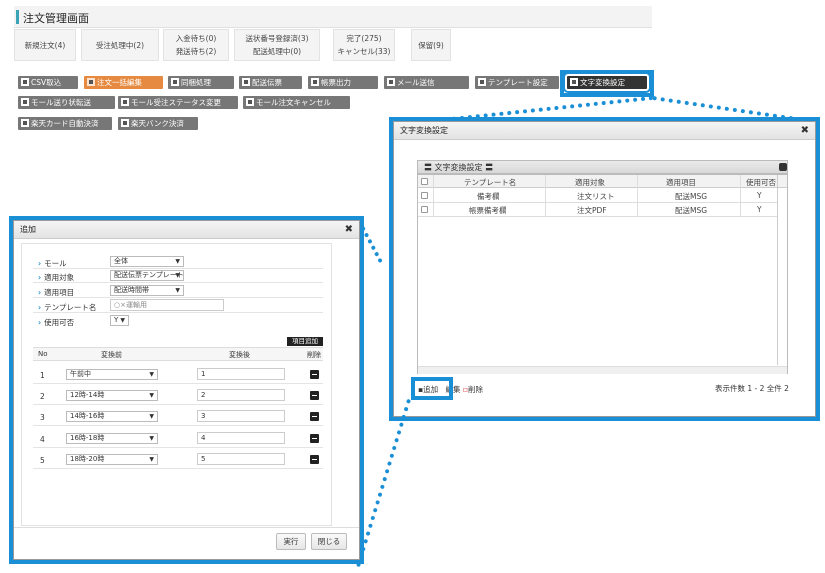 The image size is (825, 573). I want to click on before-select: 午前中 ▼, so click(112, 374).